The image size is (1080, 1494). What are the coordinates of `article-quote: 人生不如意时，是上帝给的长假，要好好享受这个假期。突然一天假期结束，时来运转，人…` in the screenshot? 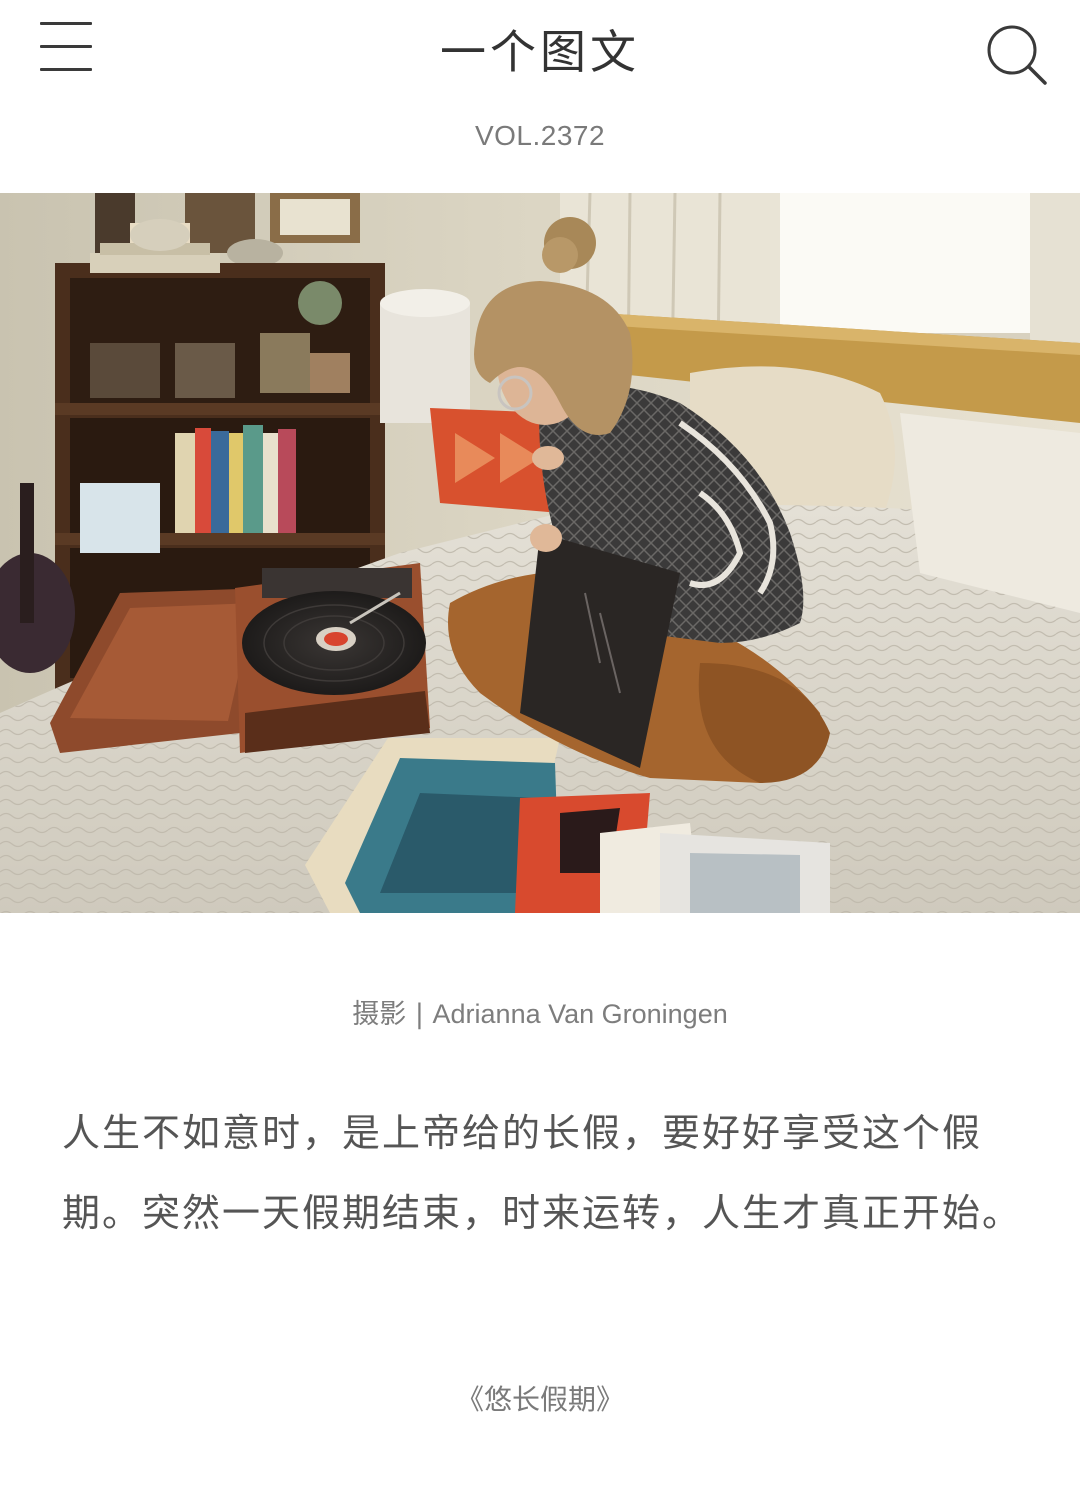 It's located at (542, 1173).